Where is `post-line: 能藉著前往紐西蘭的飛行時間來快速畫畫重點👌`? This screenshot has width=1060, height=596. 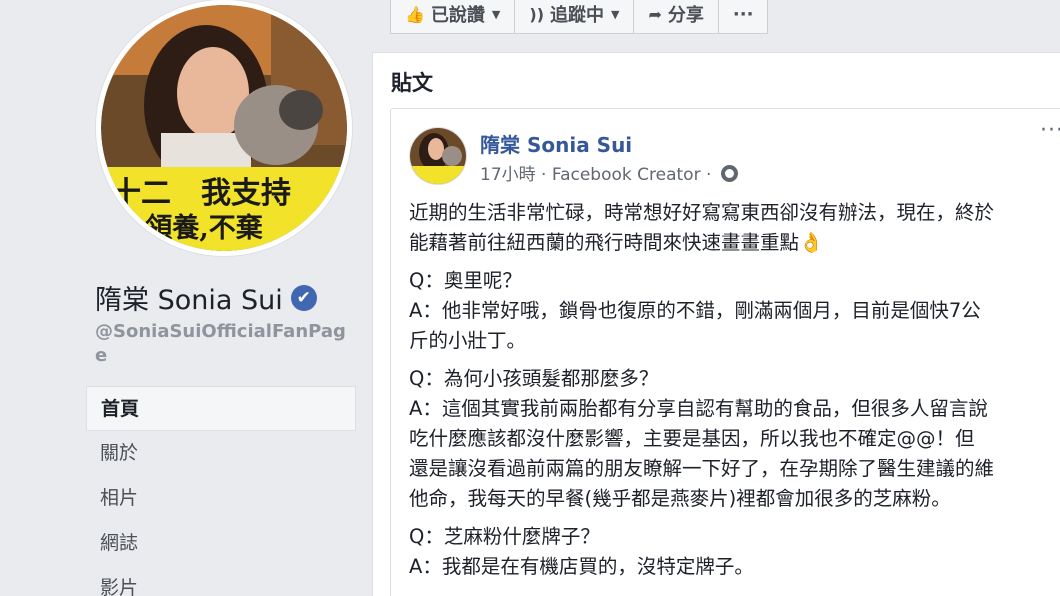 post-line: 能藉著前往紐西蘭的飛行時間來快速畫畫重點👌 is located at coordinates (616, 242).